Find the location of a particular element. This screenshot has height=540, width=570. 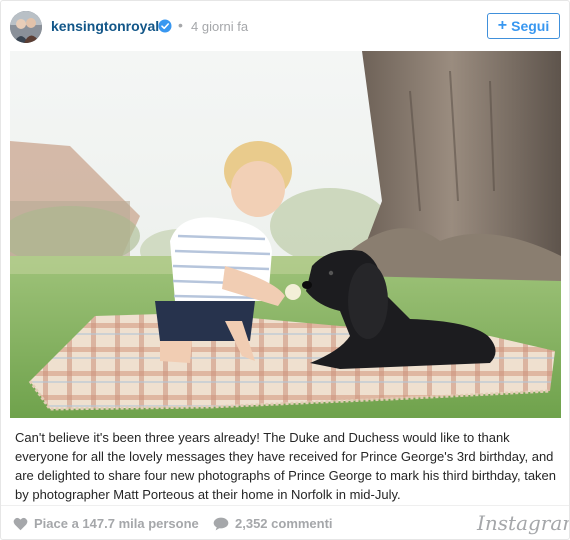

comments-label: 2,352 commenti is located at coordinates (284, 523).